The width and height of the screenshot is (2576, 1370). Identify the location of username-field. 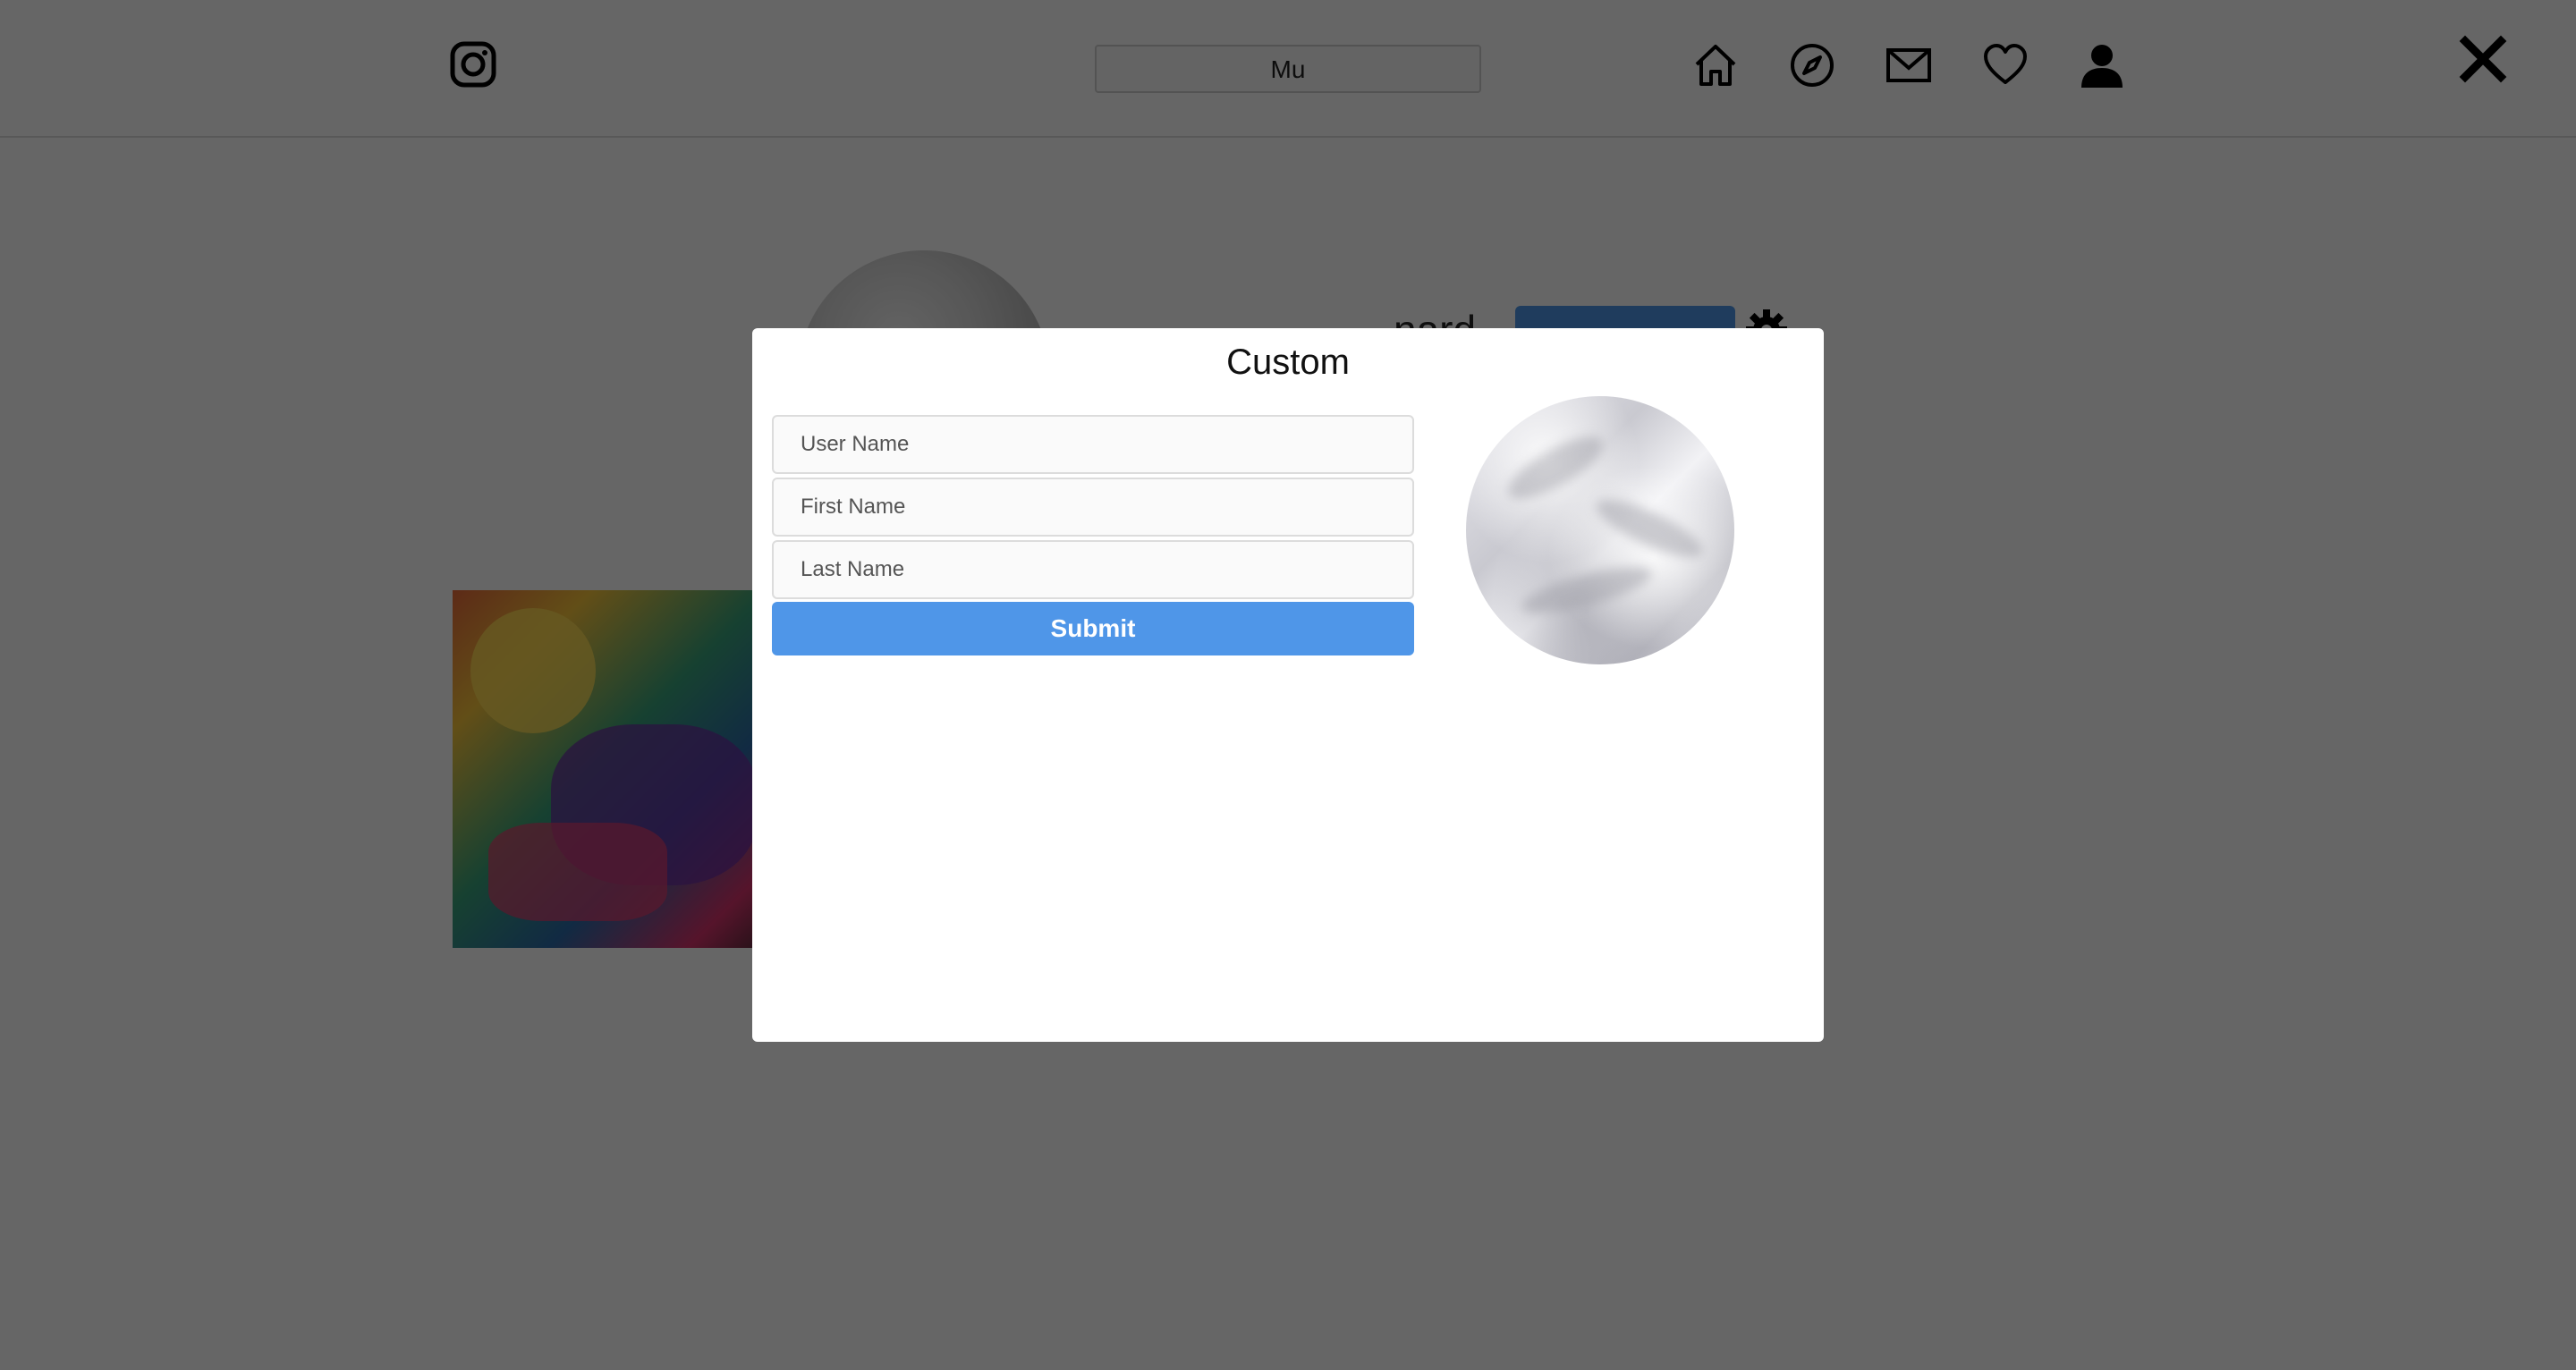
(1093, 444).